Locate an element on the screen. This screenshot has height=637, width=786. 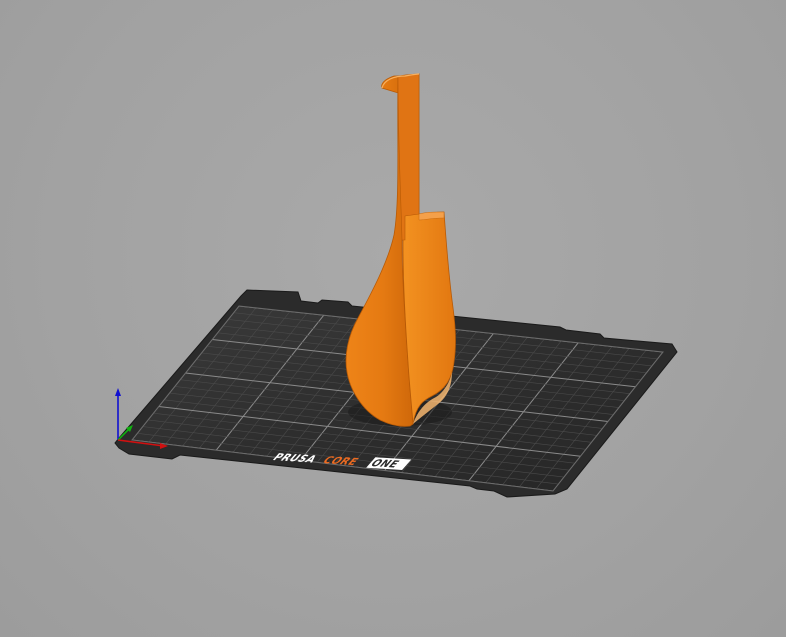
vase-model is located at coordinates (400, 250).